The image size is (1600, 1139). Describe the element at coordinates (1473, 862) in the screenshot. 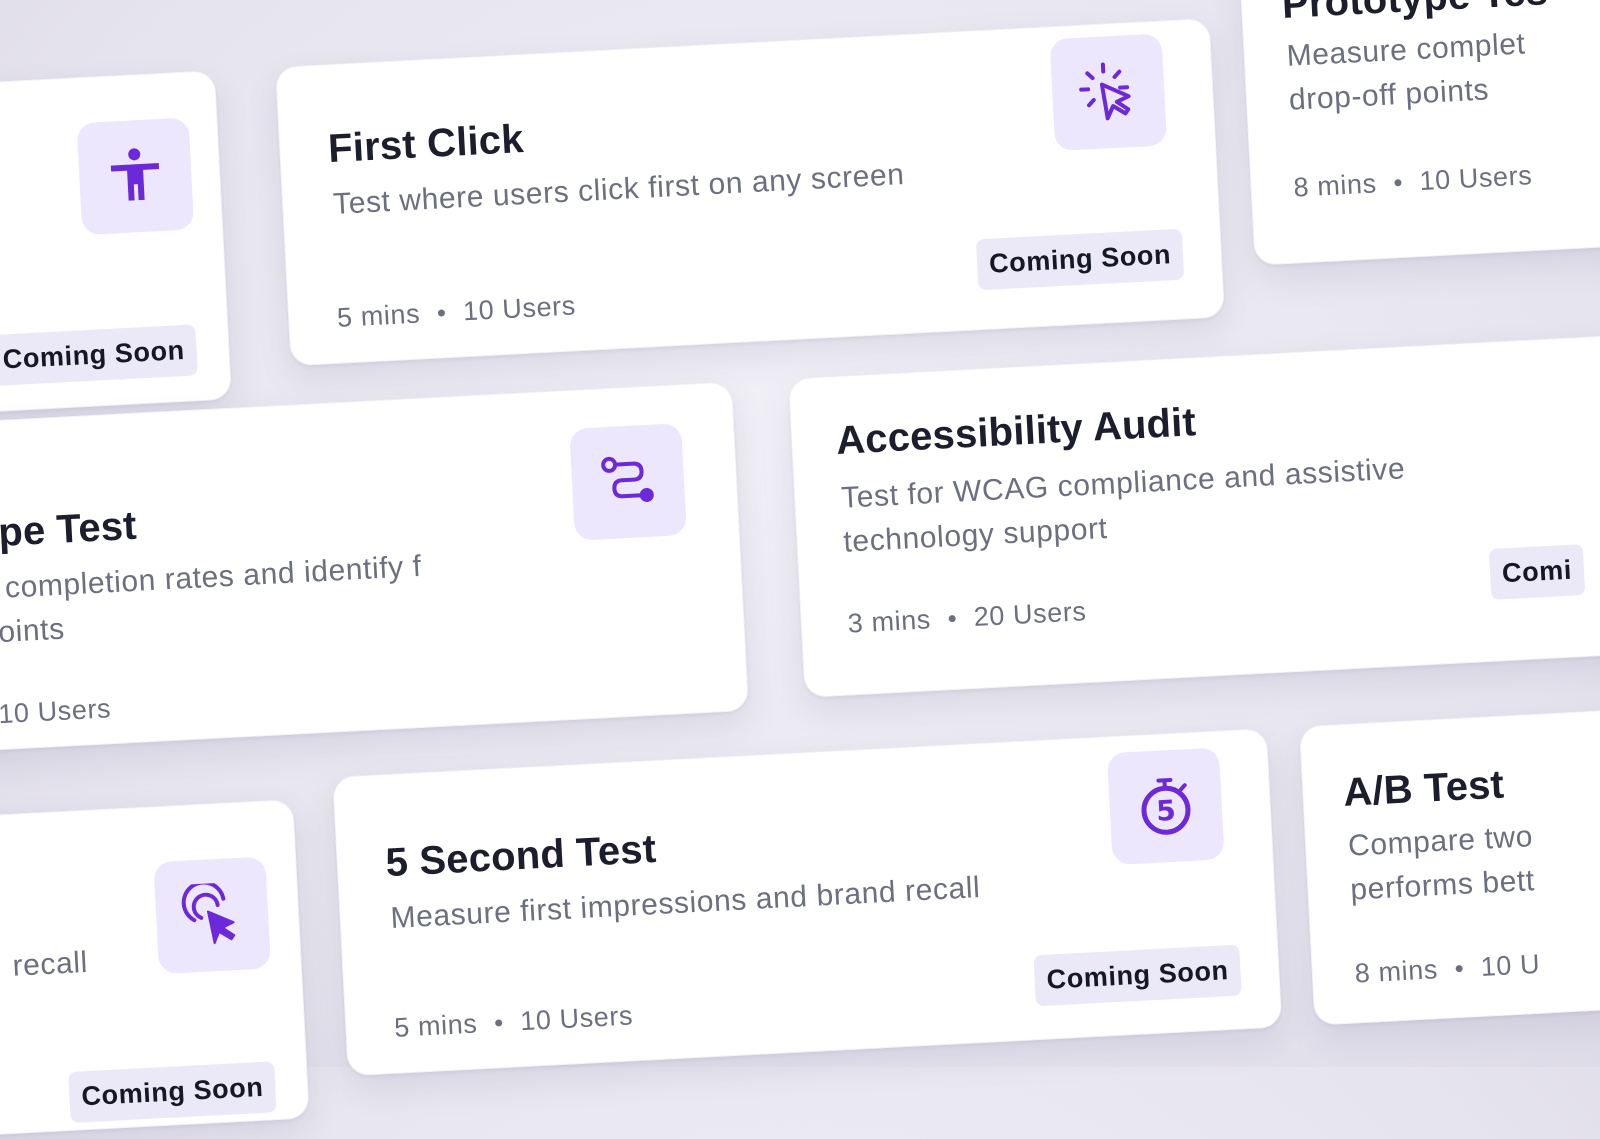

I see `card-description: Compare two performs bett` at that location.